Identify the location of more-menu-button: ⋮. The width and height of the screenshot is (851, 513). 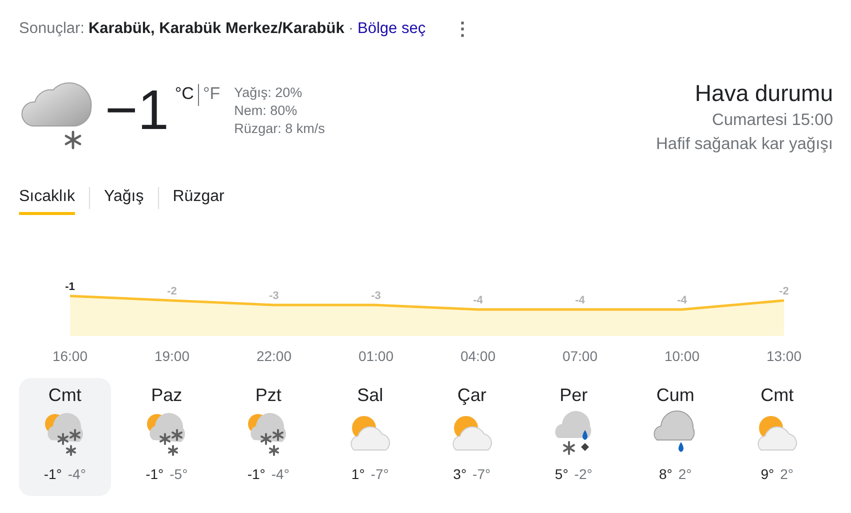
(463, 29).